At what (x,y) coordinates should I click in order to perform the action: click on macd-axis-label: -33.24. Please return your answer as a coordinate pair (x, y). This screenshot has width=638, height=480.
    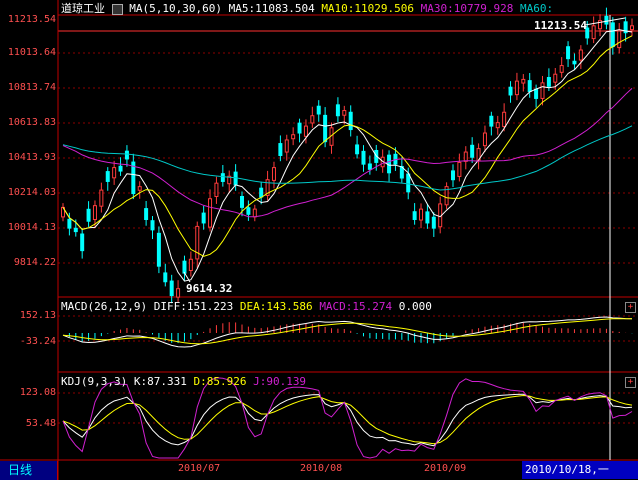
    Looking at the image, I should click on (37, 341).